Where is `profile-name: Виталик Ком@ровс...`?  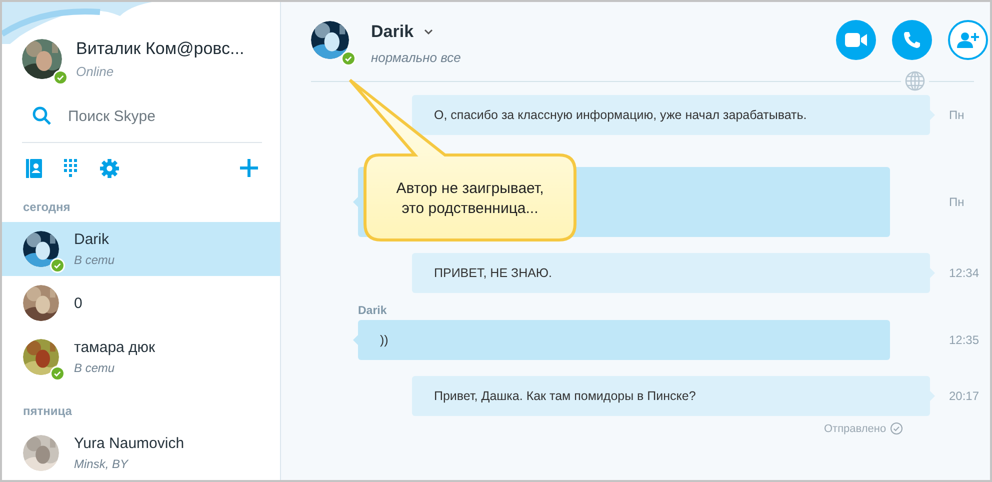 profile-name: Виталик Ком@ровс... is located at coordinates (160, 49).